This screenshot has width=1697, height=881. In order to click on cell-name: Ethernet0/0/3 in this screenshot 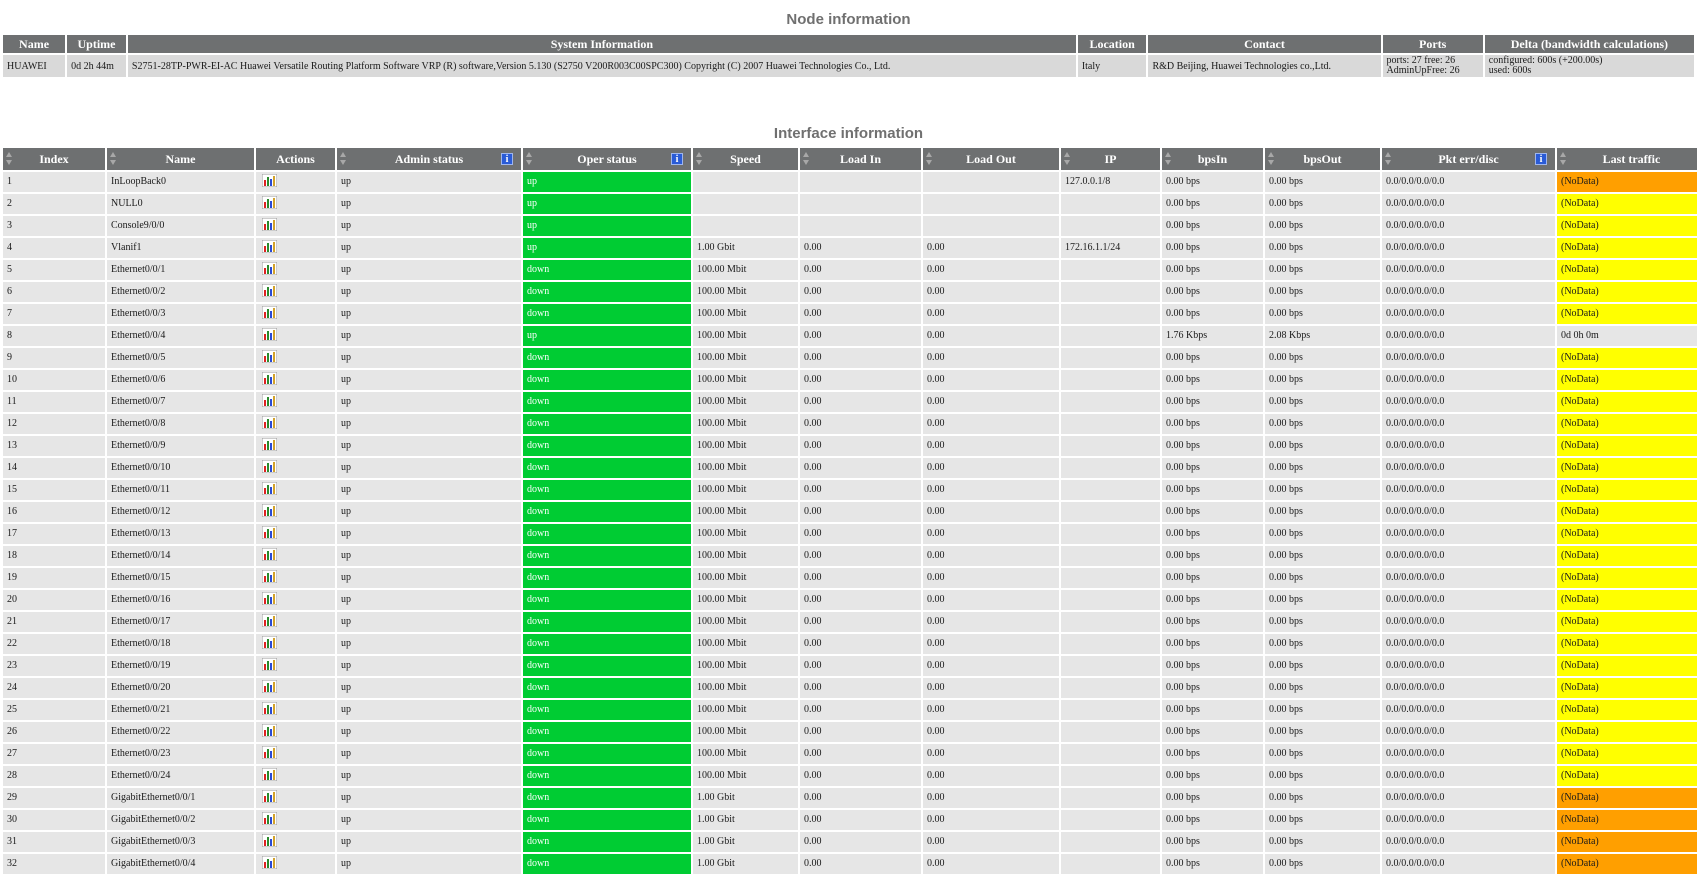, I will do `click(180, 314)`.